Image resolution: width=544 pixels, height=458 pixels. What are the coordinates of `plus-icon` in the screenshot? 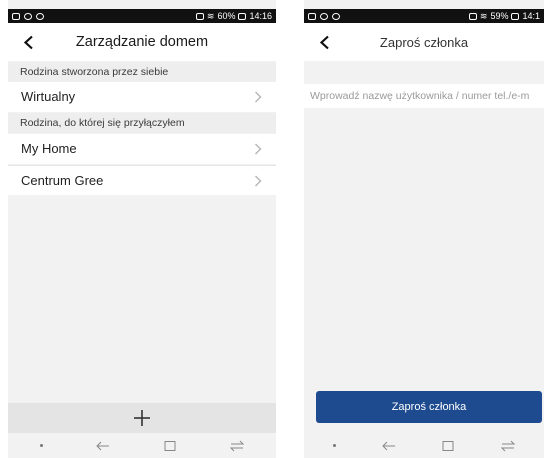 It's located at (142, 418).